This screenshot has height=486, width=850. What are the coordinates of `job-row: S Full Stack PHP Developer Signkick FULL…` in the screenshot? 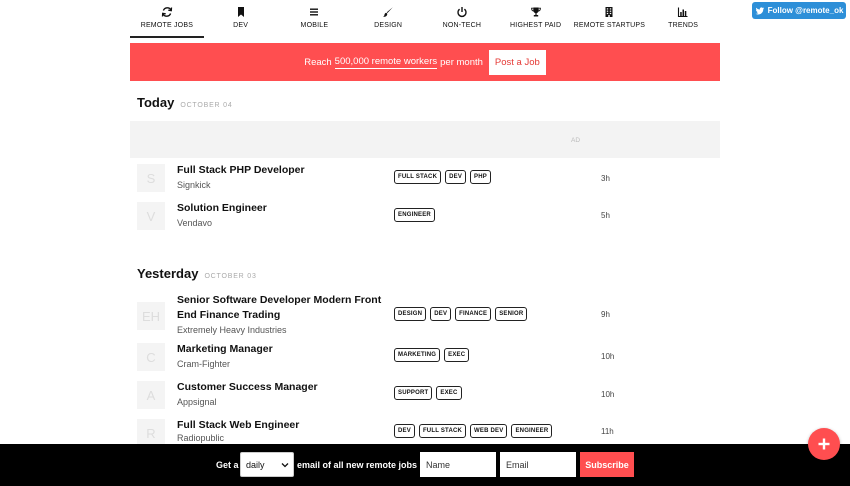 It's located at (425, 179).